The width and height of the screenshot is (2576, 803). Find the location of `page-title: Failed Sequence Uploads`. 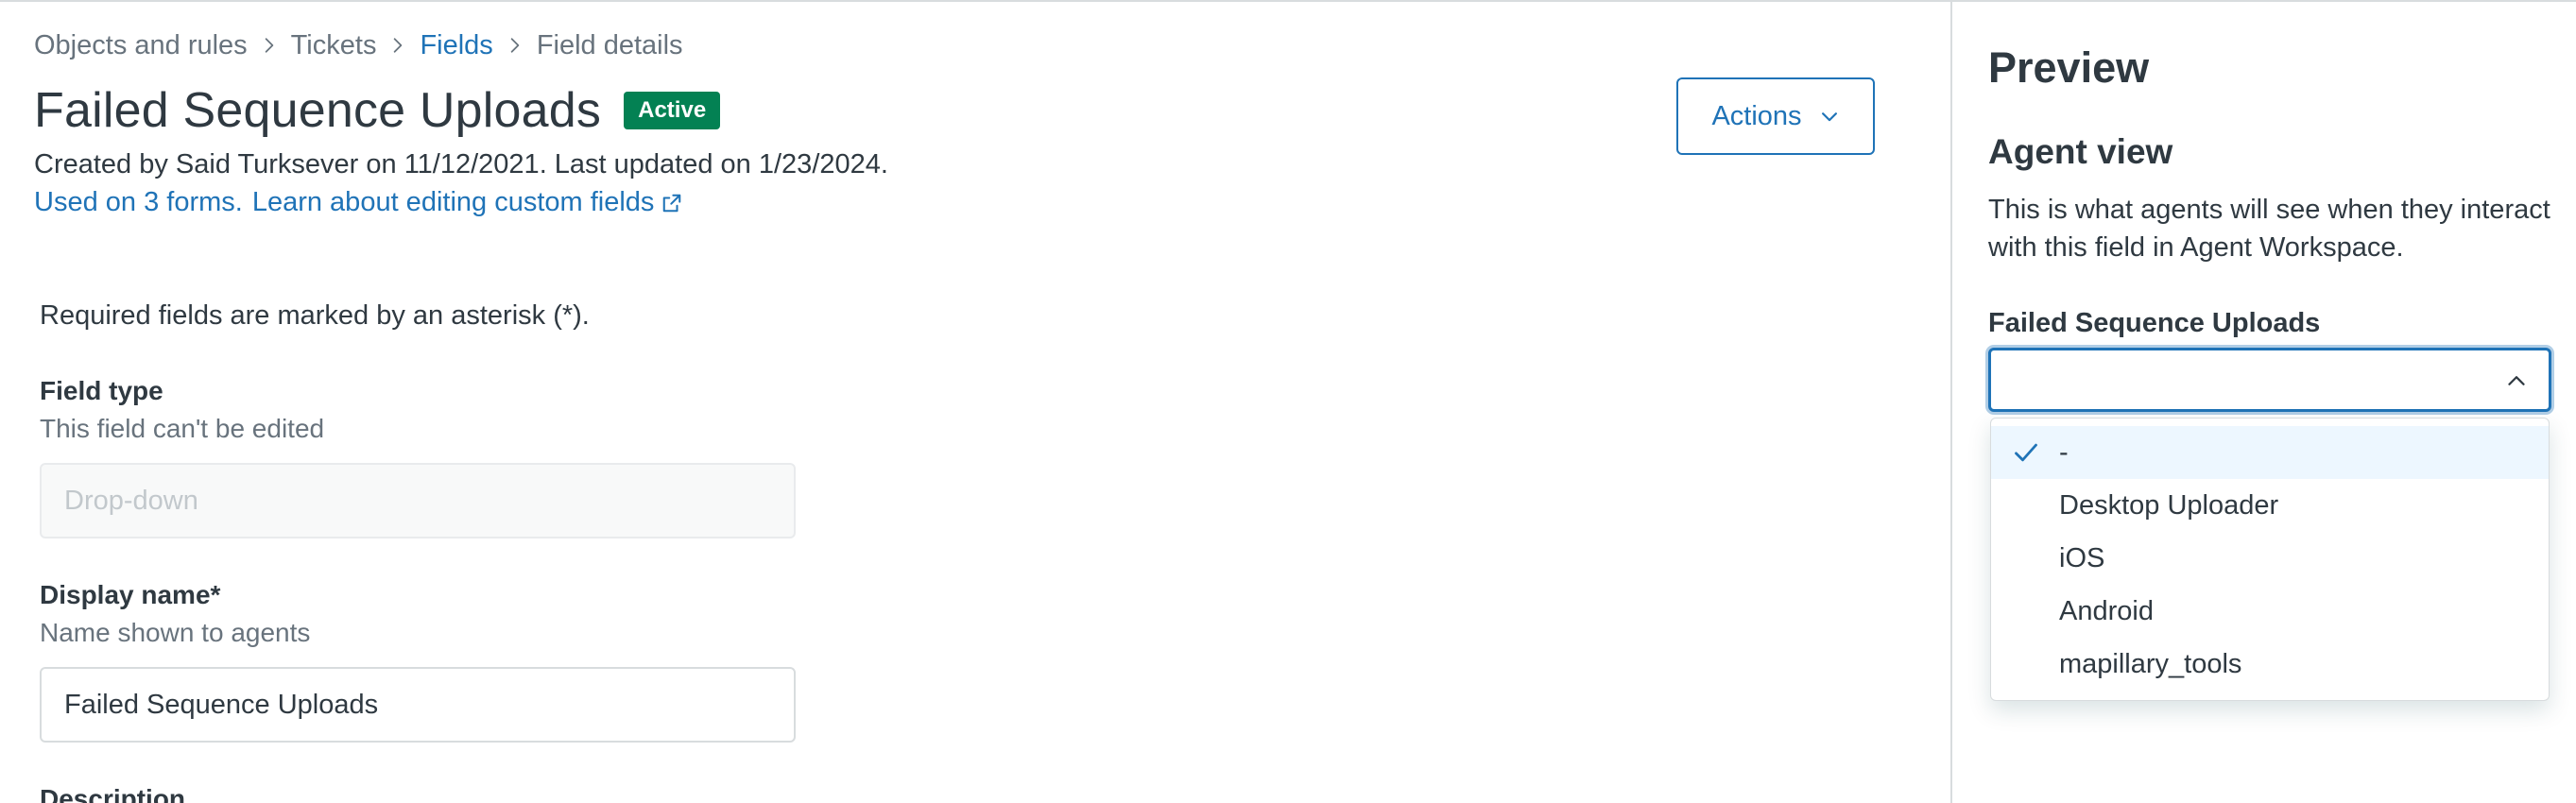

page-title: Failed Sequence Uploads is located at coordinates (318, 110).